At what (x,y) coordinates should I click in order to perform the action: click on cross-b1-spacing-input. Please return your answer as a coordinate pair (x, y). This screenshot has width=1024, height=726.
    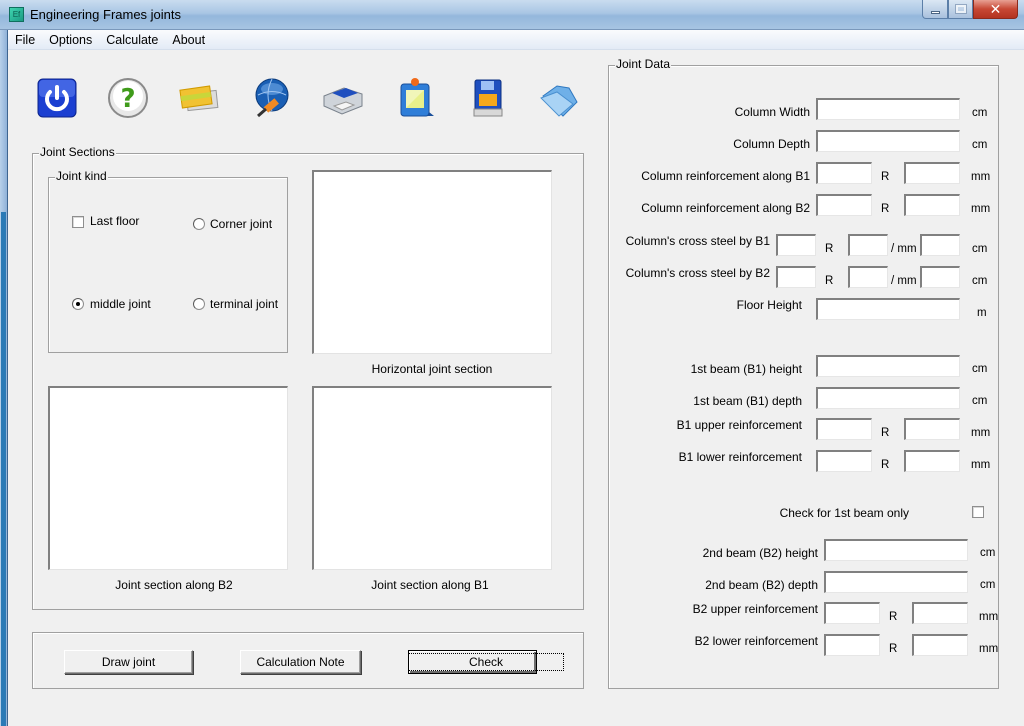
    Looking at the image, I should click on (940, 245).